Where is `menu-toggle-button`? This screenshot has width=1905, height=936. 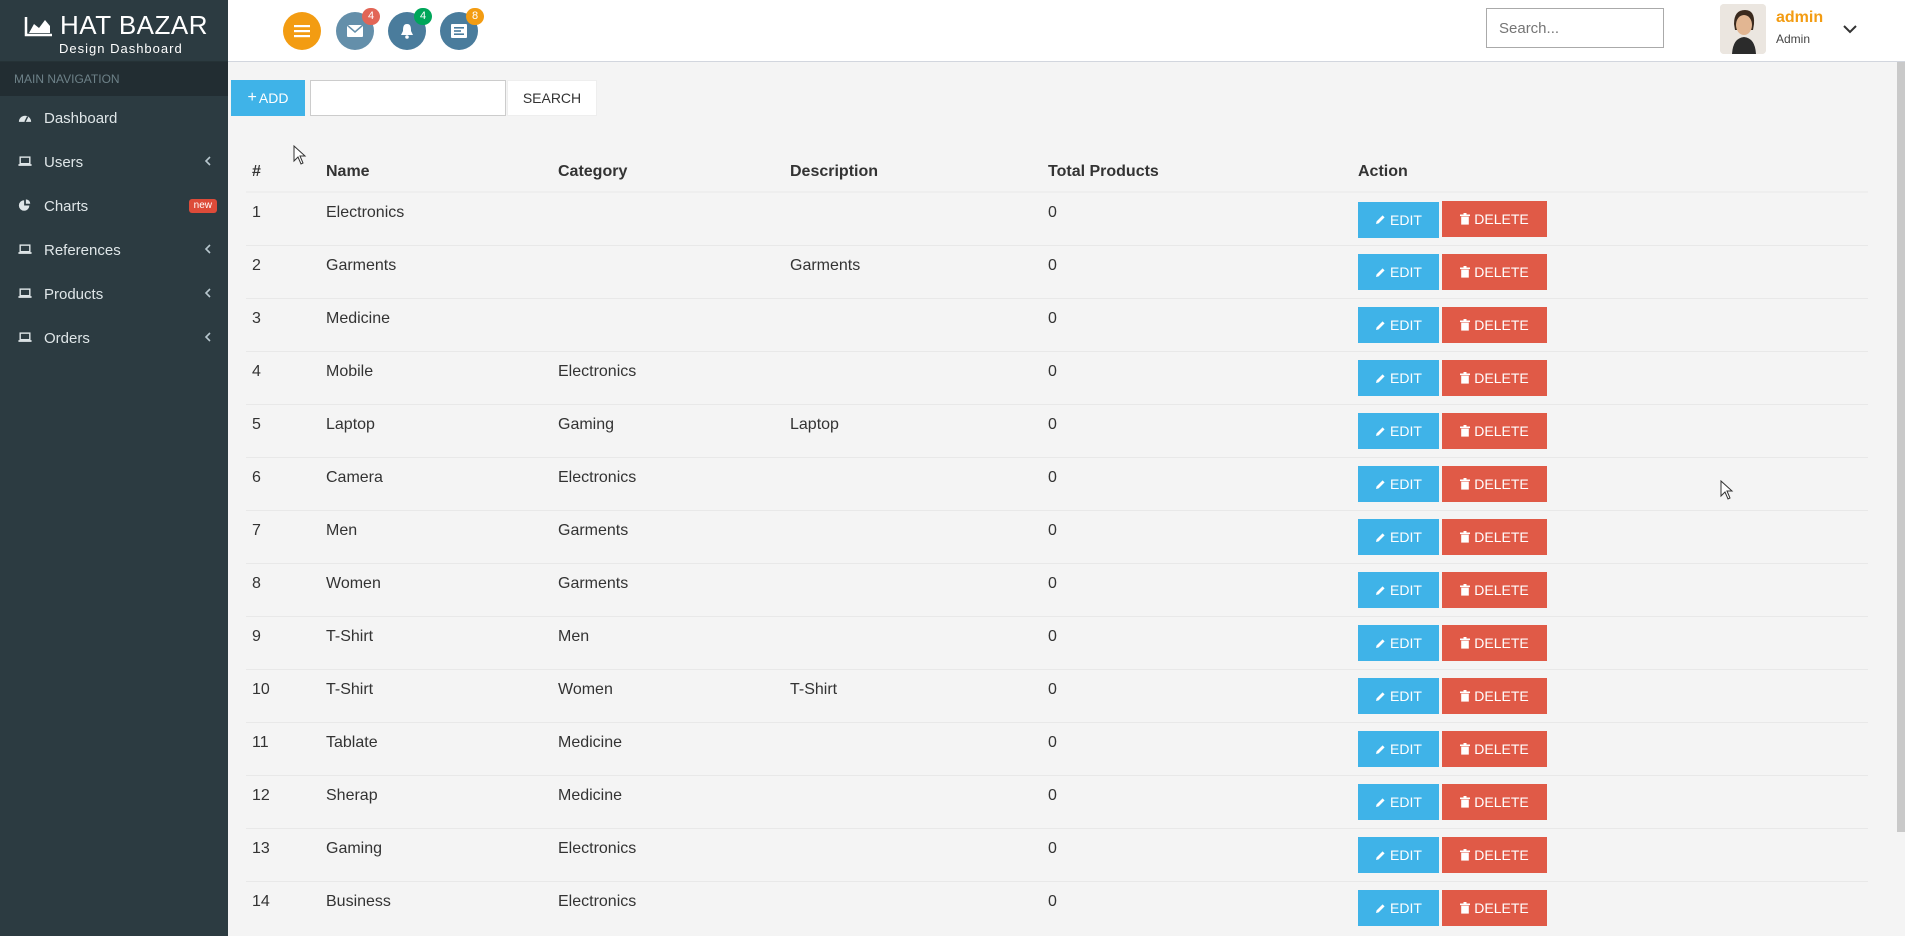 menu-toggle-button is located at coordinates (302, 31).